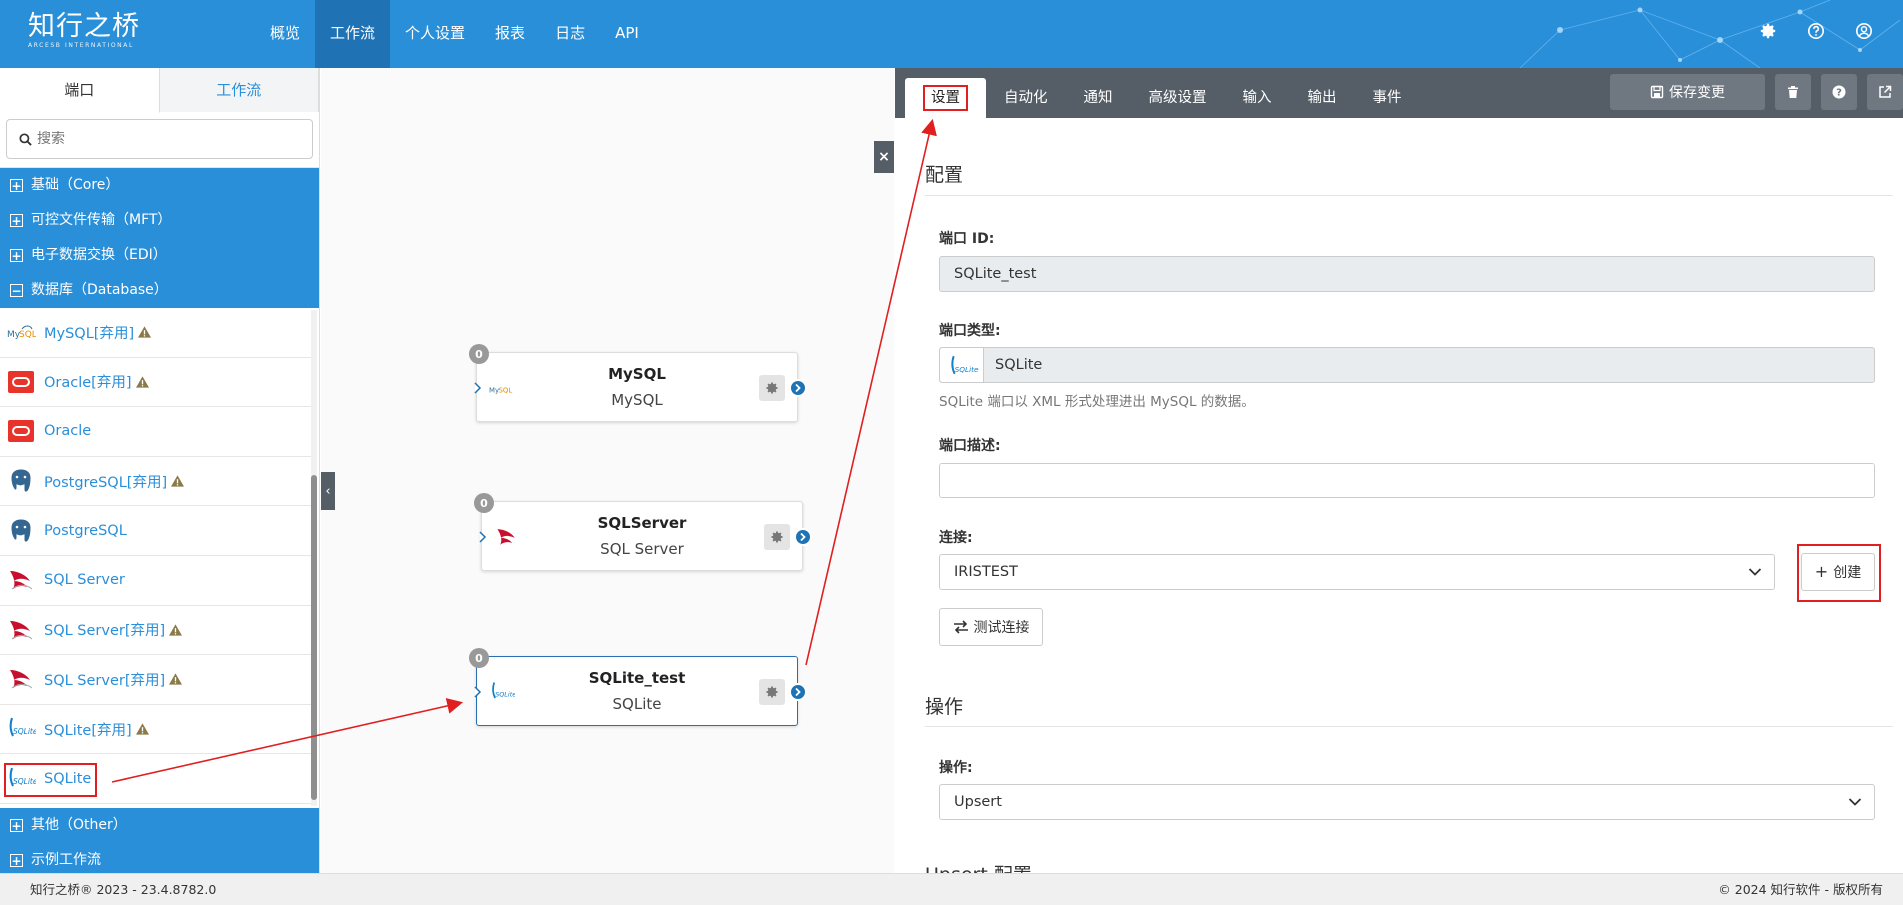 This screenshot has height=905, width=1903. Describe the element at coordinates (156, 432) in the screenshot. I see `list-item: Oracle` at that location.